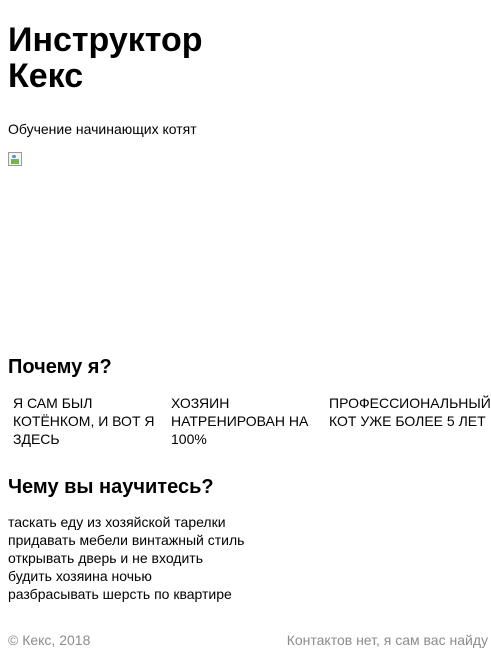 This screenshot has height=671, width=491. I want to click on broken-image-icon, so click(15, 159).